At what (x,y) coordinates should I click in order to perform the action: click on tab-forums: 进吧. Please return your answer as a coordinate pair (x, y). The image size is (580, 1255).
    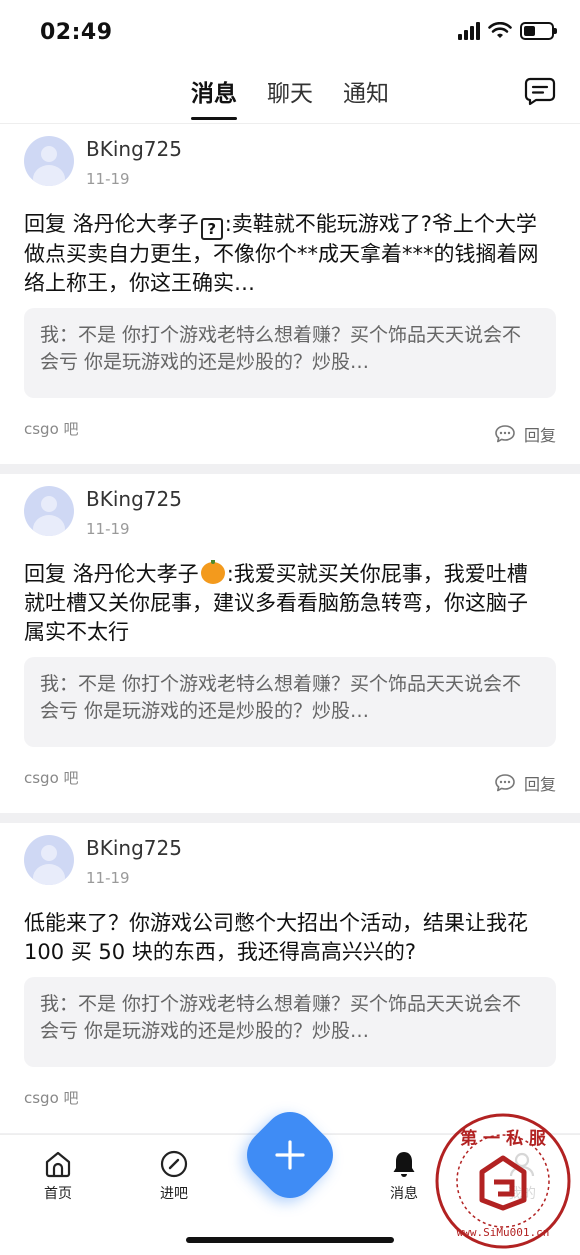
    Looking at the image, I should click on (174, 1176).